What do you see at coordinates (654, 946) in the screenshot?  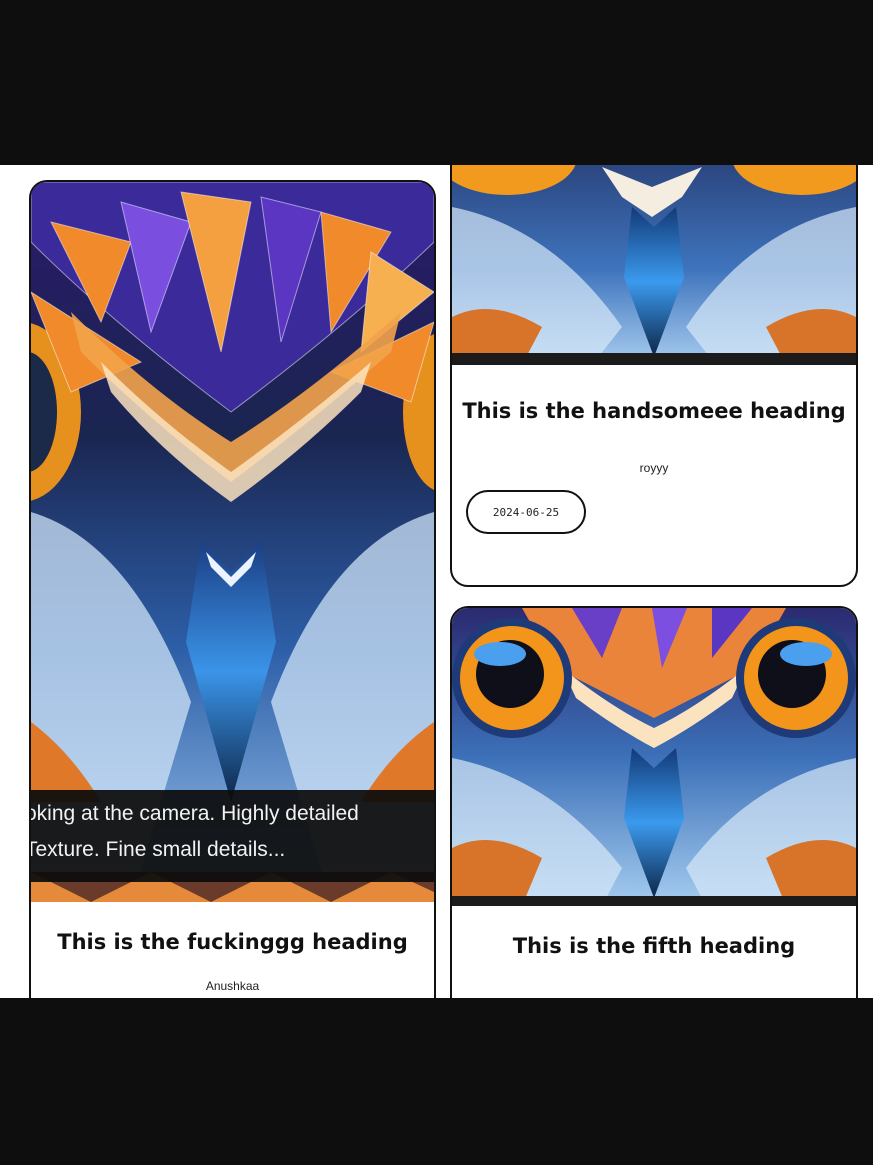 I see `card-heading: This is the fifth heading` at bounding box center [654, 946].